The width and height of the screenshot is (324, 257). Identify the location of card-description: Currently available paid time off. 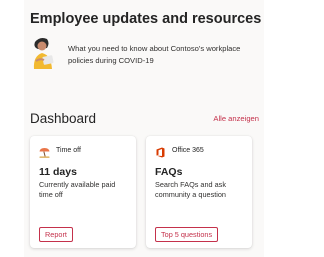
(77, 189).